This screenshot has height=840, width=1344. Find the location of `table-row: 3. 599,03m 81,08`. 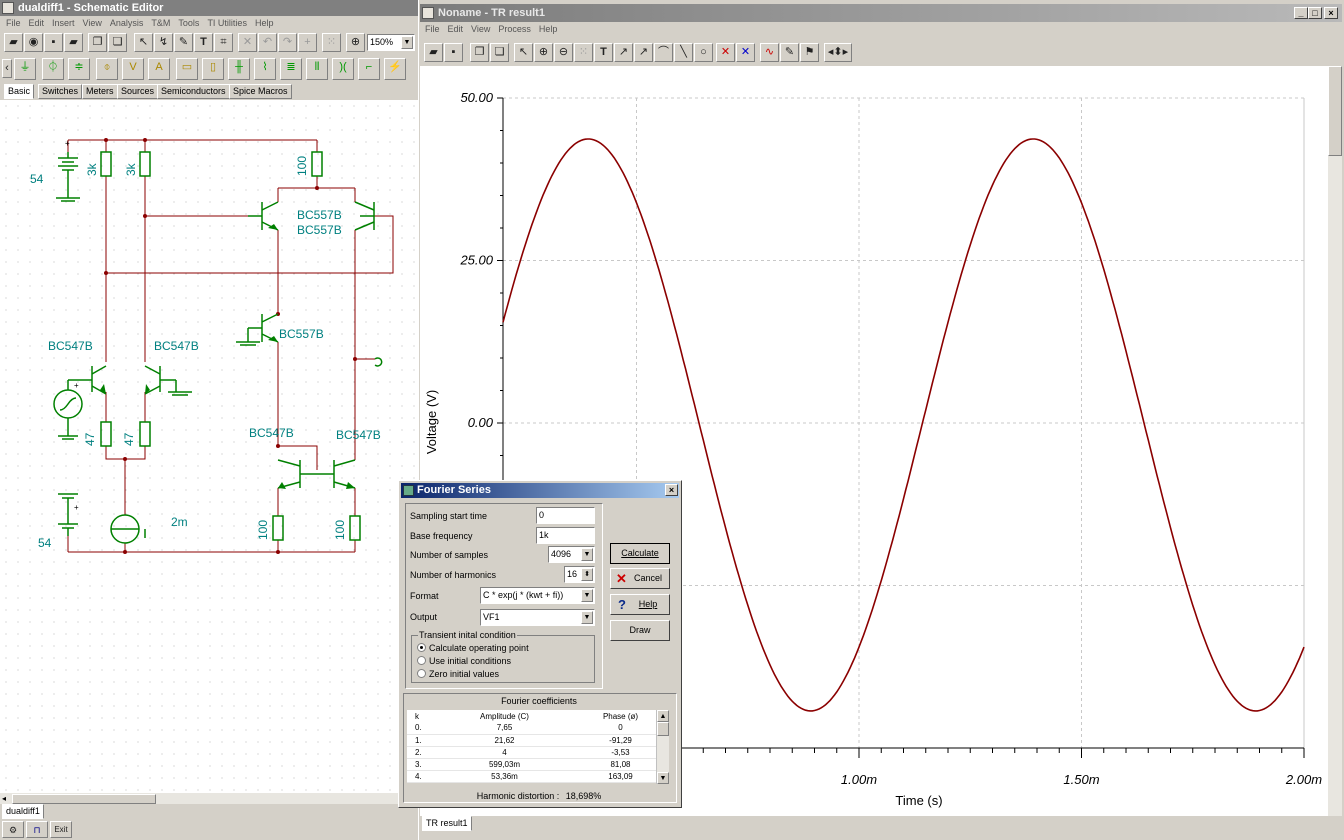

table-row: 3. 599,03m 81,08 is located at coordinates (538, 764).